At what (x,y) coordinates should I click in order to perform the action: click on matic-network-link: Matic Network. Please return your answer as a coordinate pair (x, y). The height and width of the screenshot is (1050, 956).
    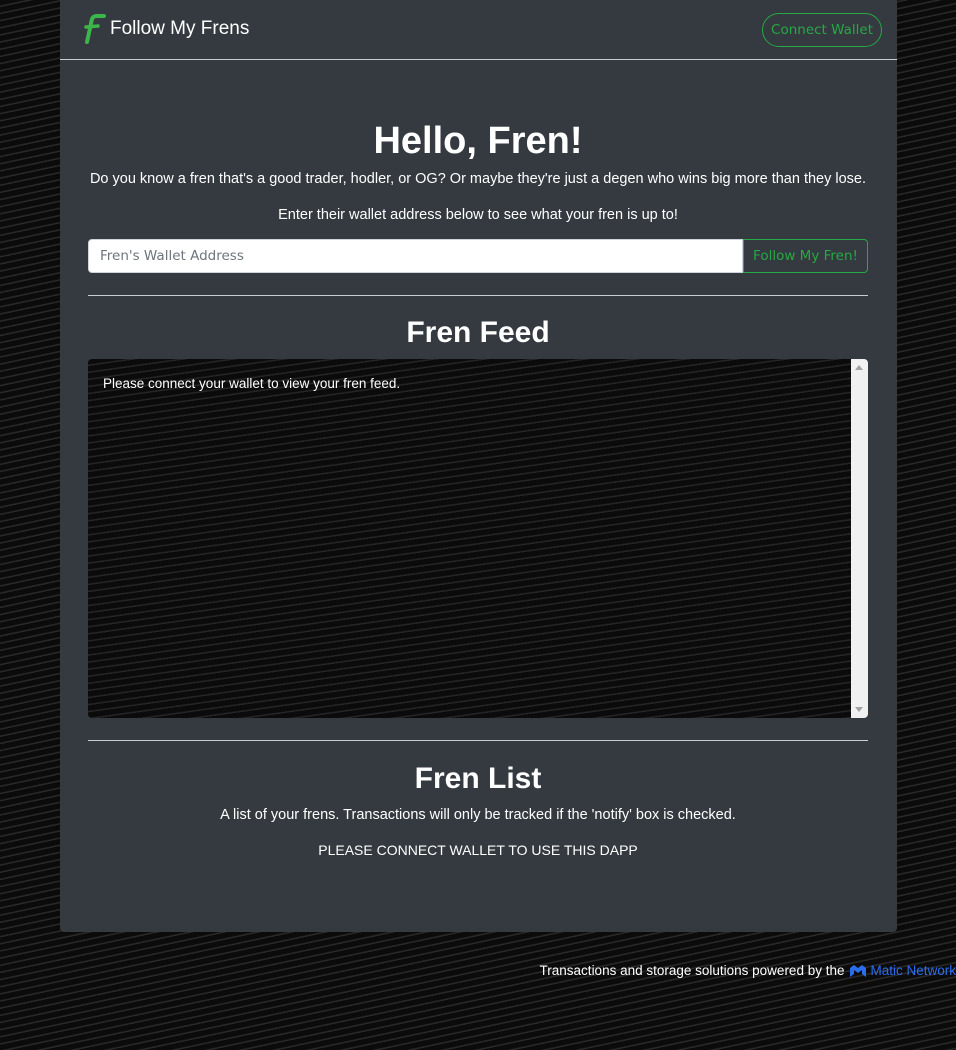
    Looking at the image, I should click on (902, 970).